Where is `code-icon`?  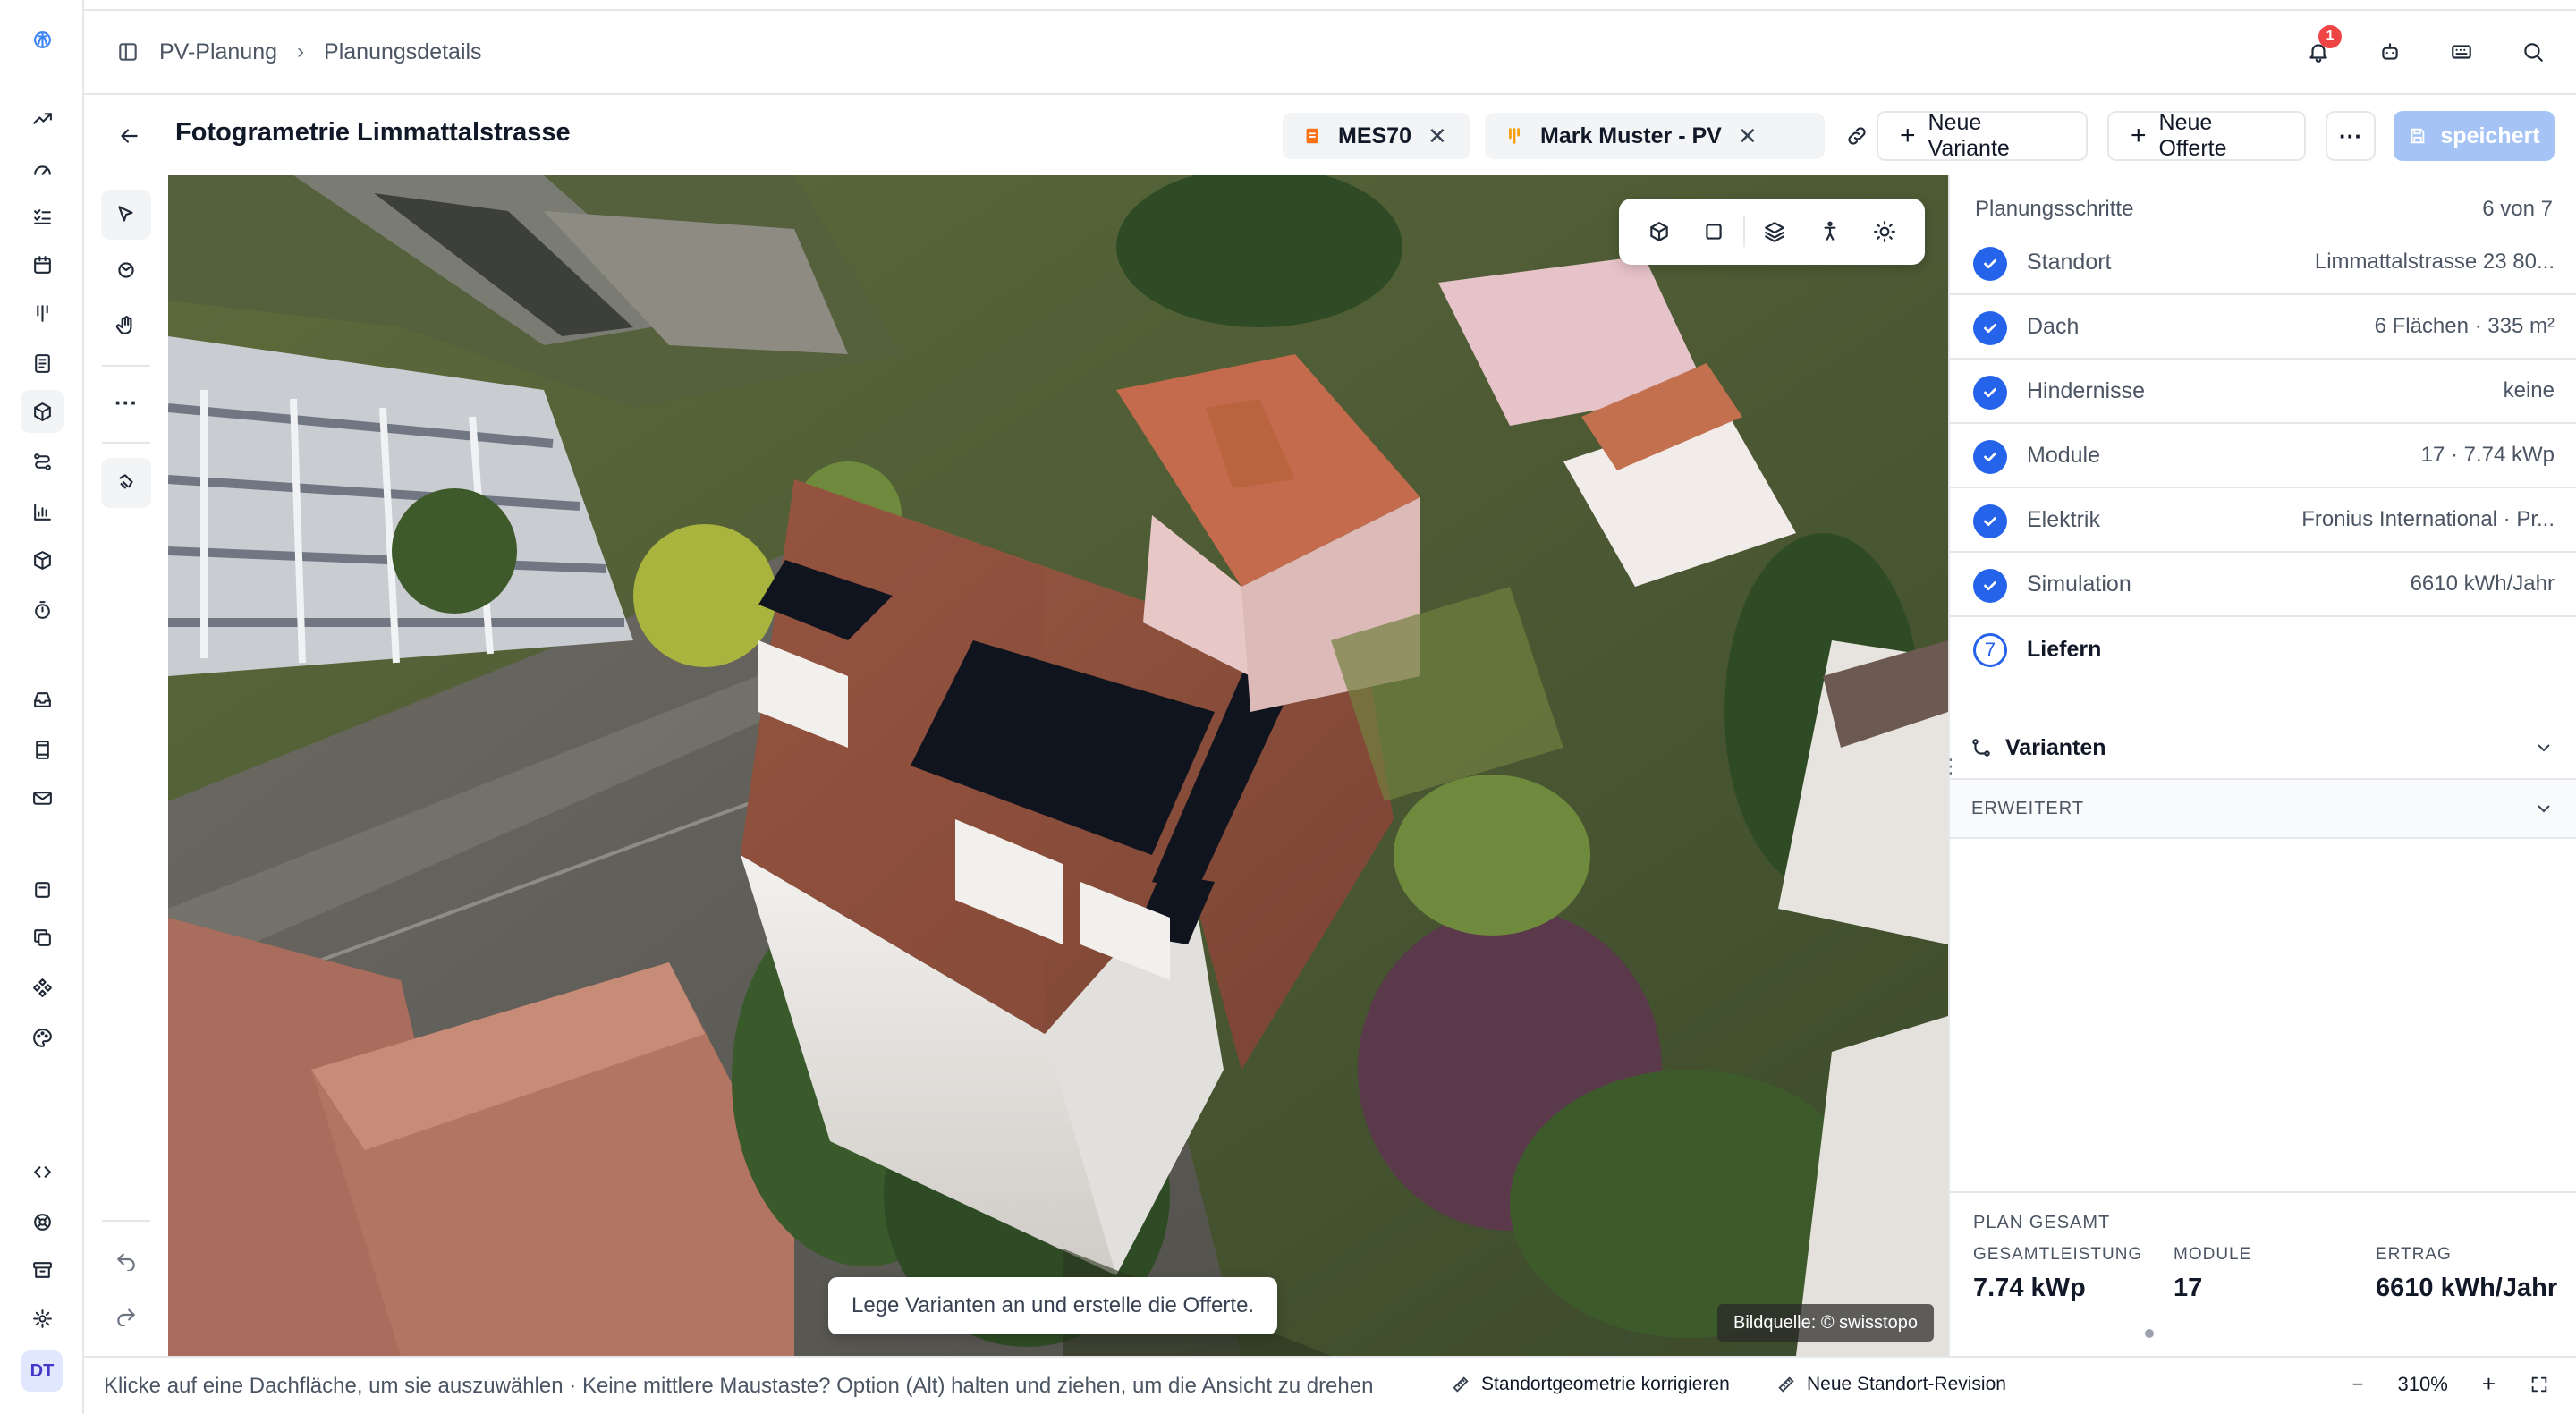
code-icon is located at coordinates (42, 1171).